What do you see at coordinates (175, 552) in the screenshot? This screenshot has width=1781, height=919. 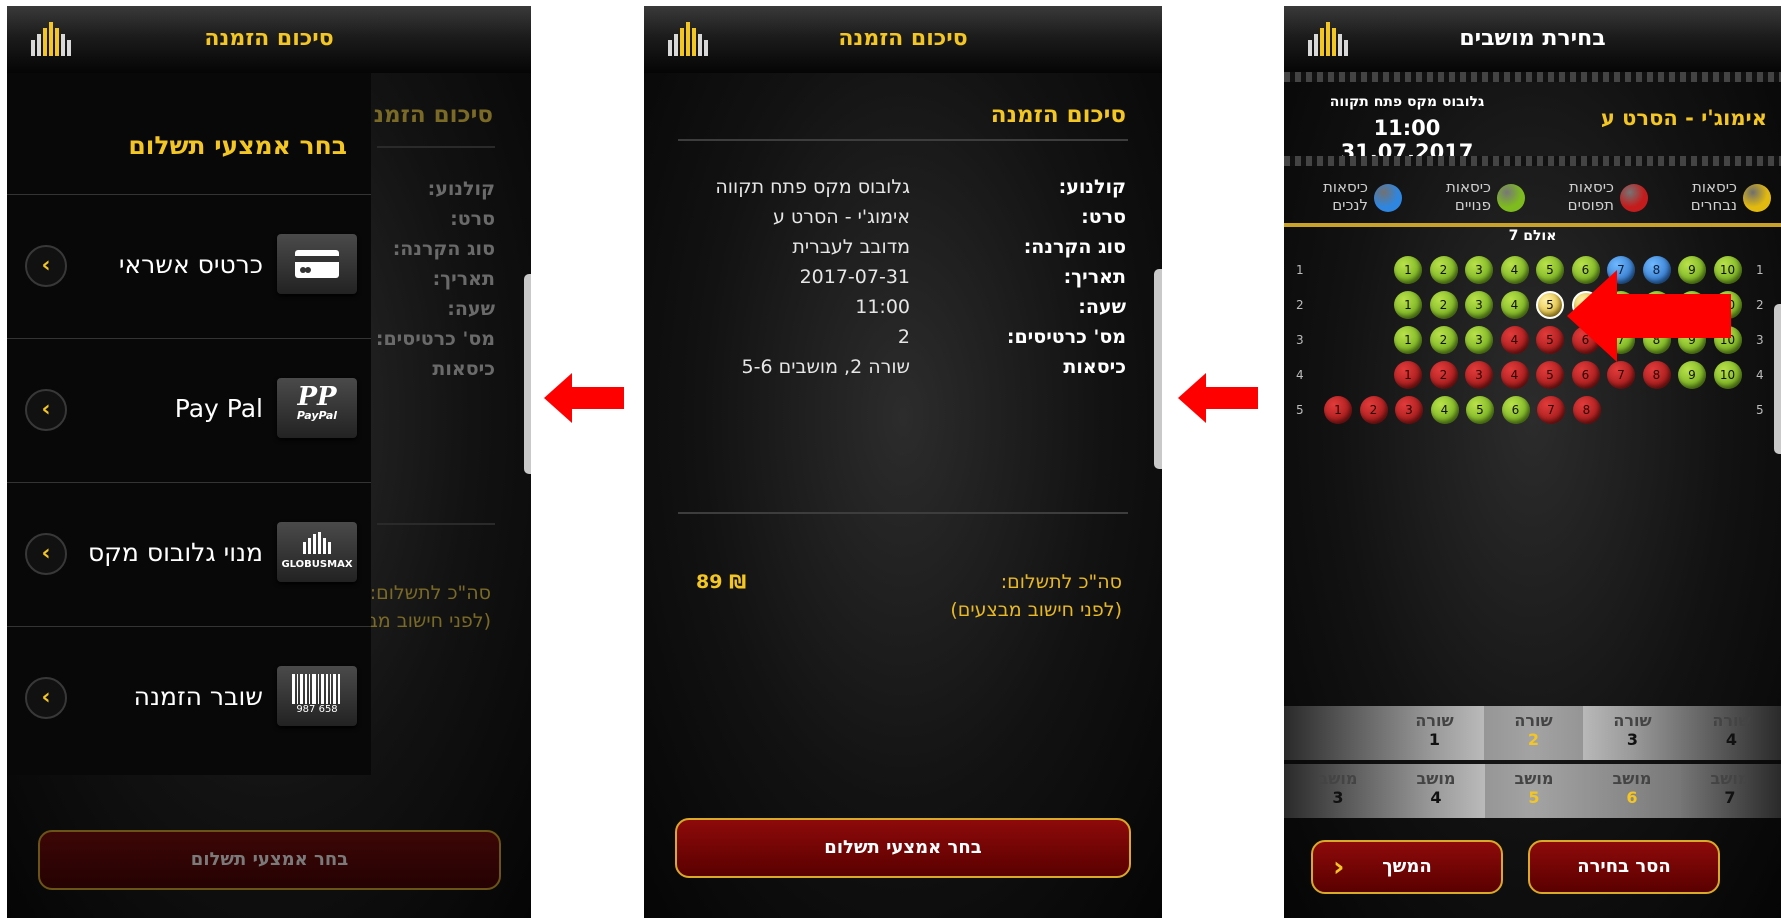 I see `payment-option-label: מנוי גלובוס מקס` at bounding box center [175, 552].